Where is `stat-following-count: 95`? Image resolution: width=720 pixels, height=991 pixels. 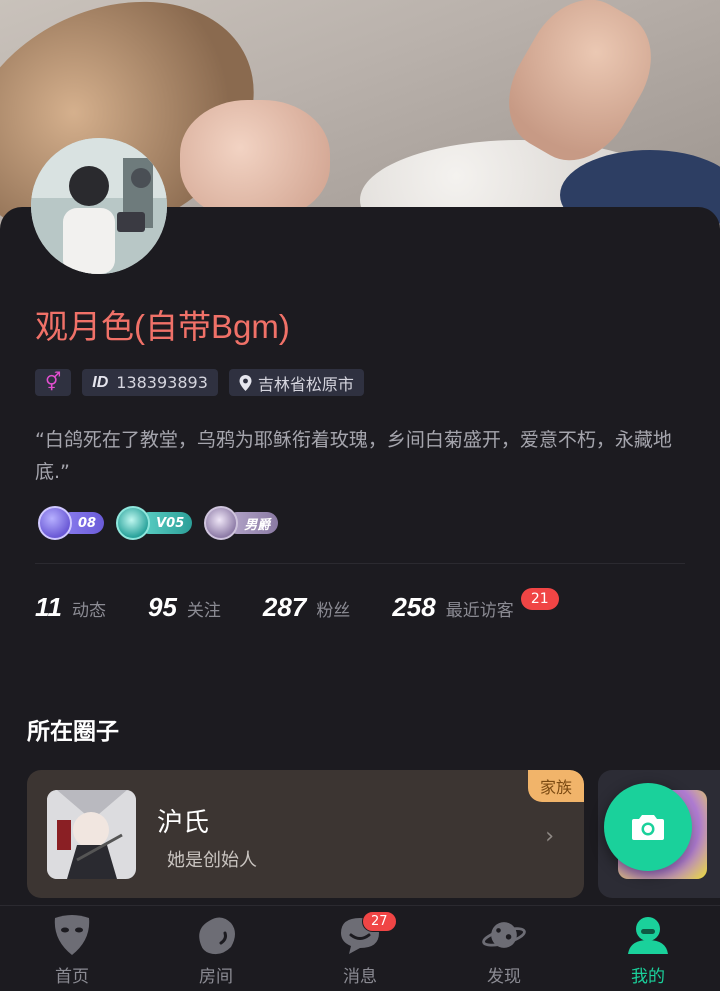 stat-following-count: 95 is located at coordinates (162, 607).